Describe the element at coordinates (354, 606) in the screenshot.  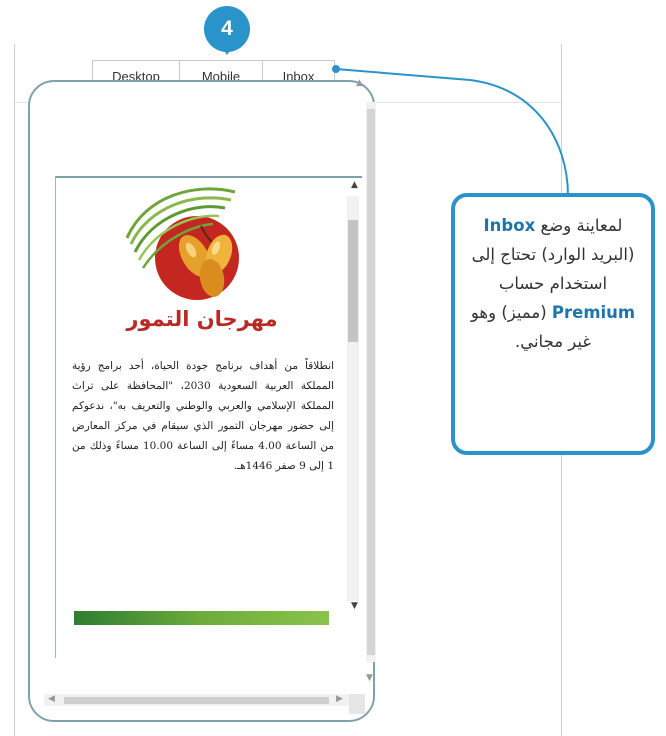
I see `inner-scroll-down-arrow-icon: ▼` at that location.